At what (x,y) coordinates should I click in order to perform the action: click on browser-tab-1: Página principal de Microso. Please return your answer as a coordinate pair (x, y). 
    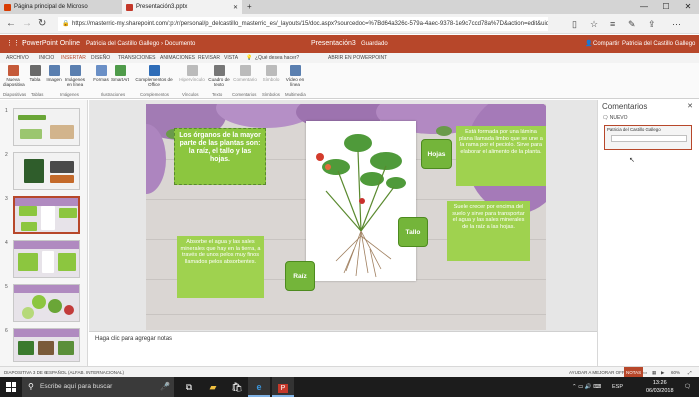
    Looking at the image, I should click on (61, 7).